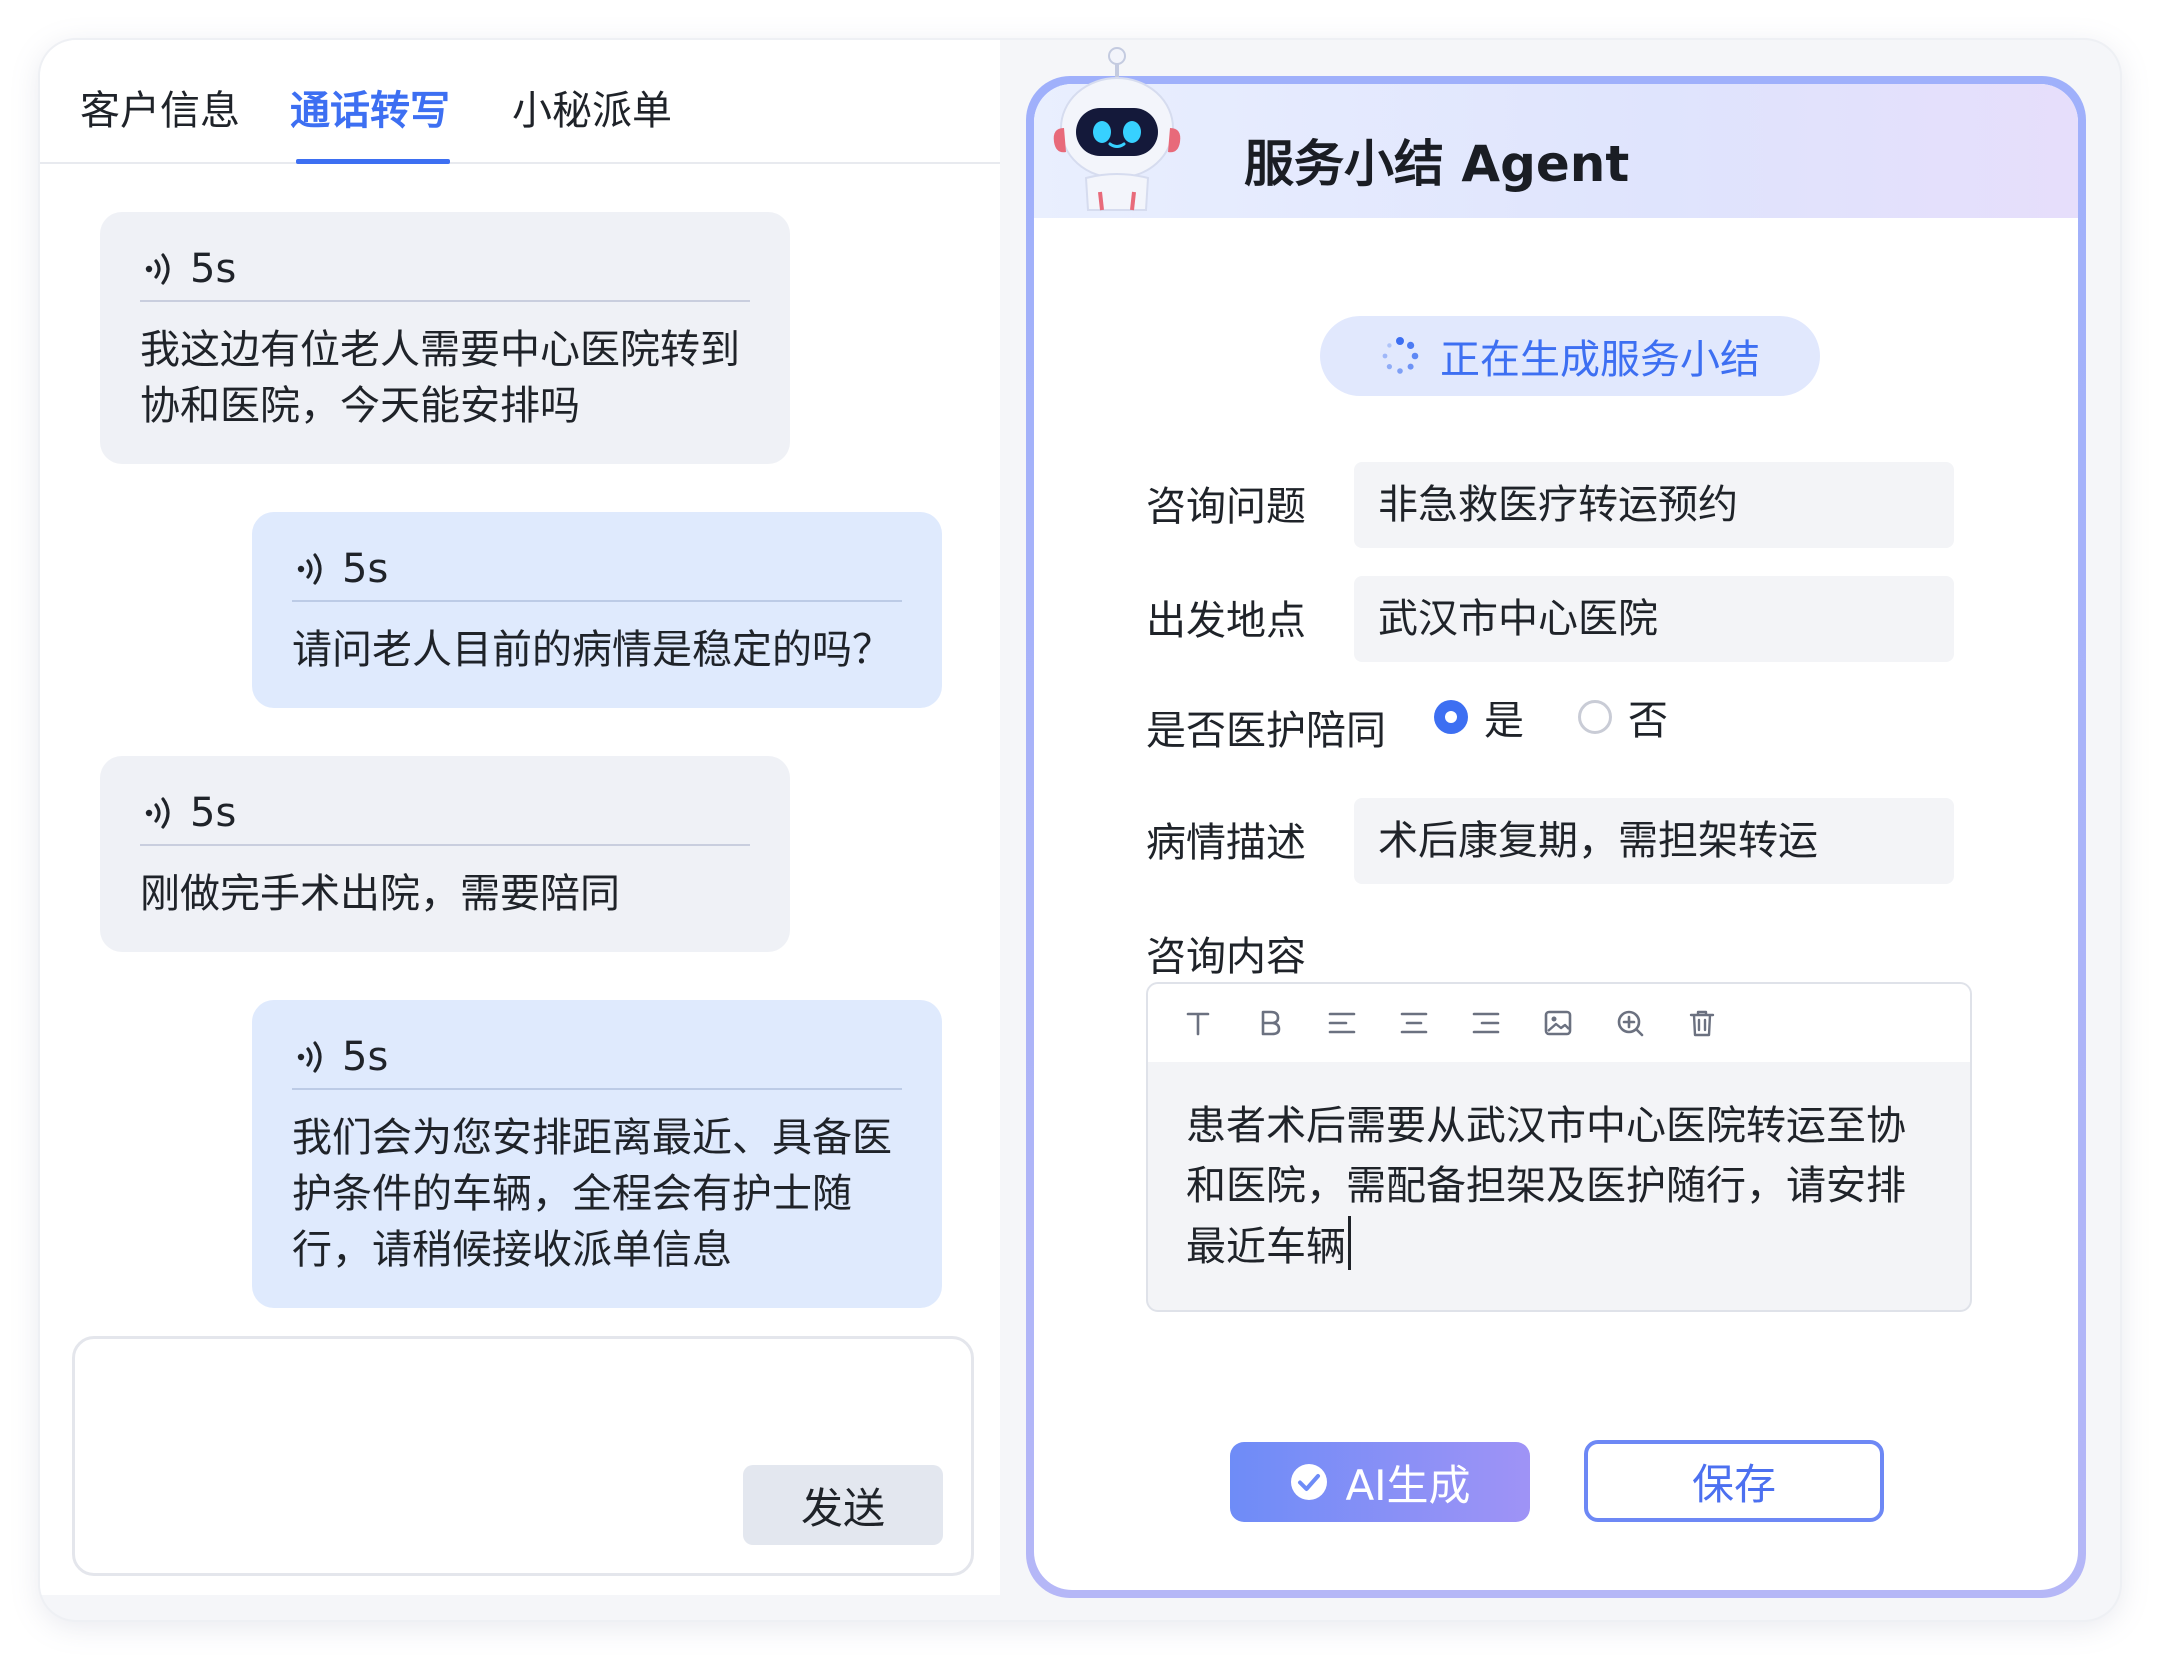 This screenshot has height=1660, width=2160. Describe the element at coordinates (843, 1505) in the screenshot. I see `send-button: 发送` at that location.